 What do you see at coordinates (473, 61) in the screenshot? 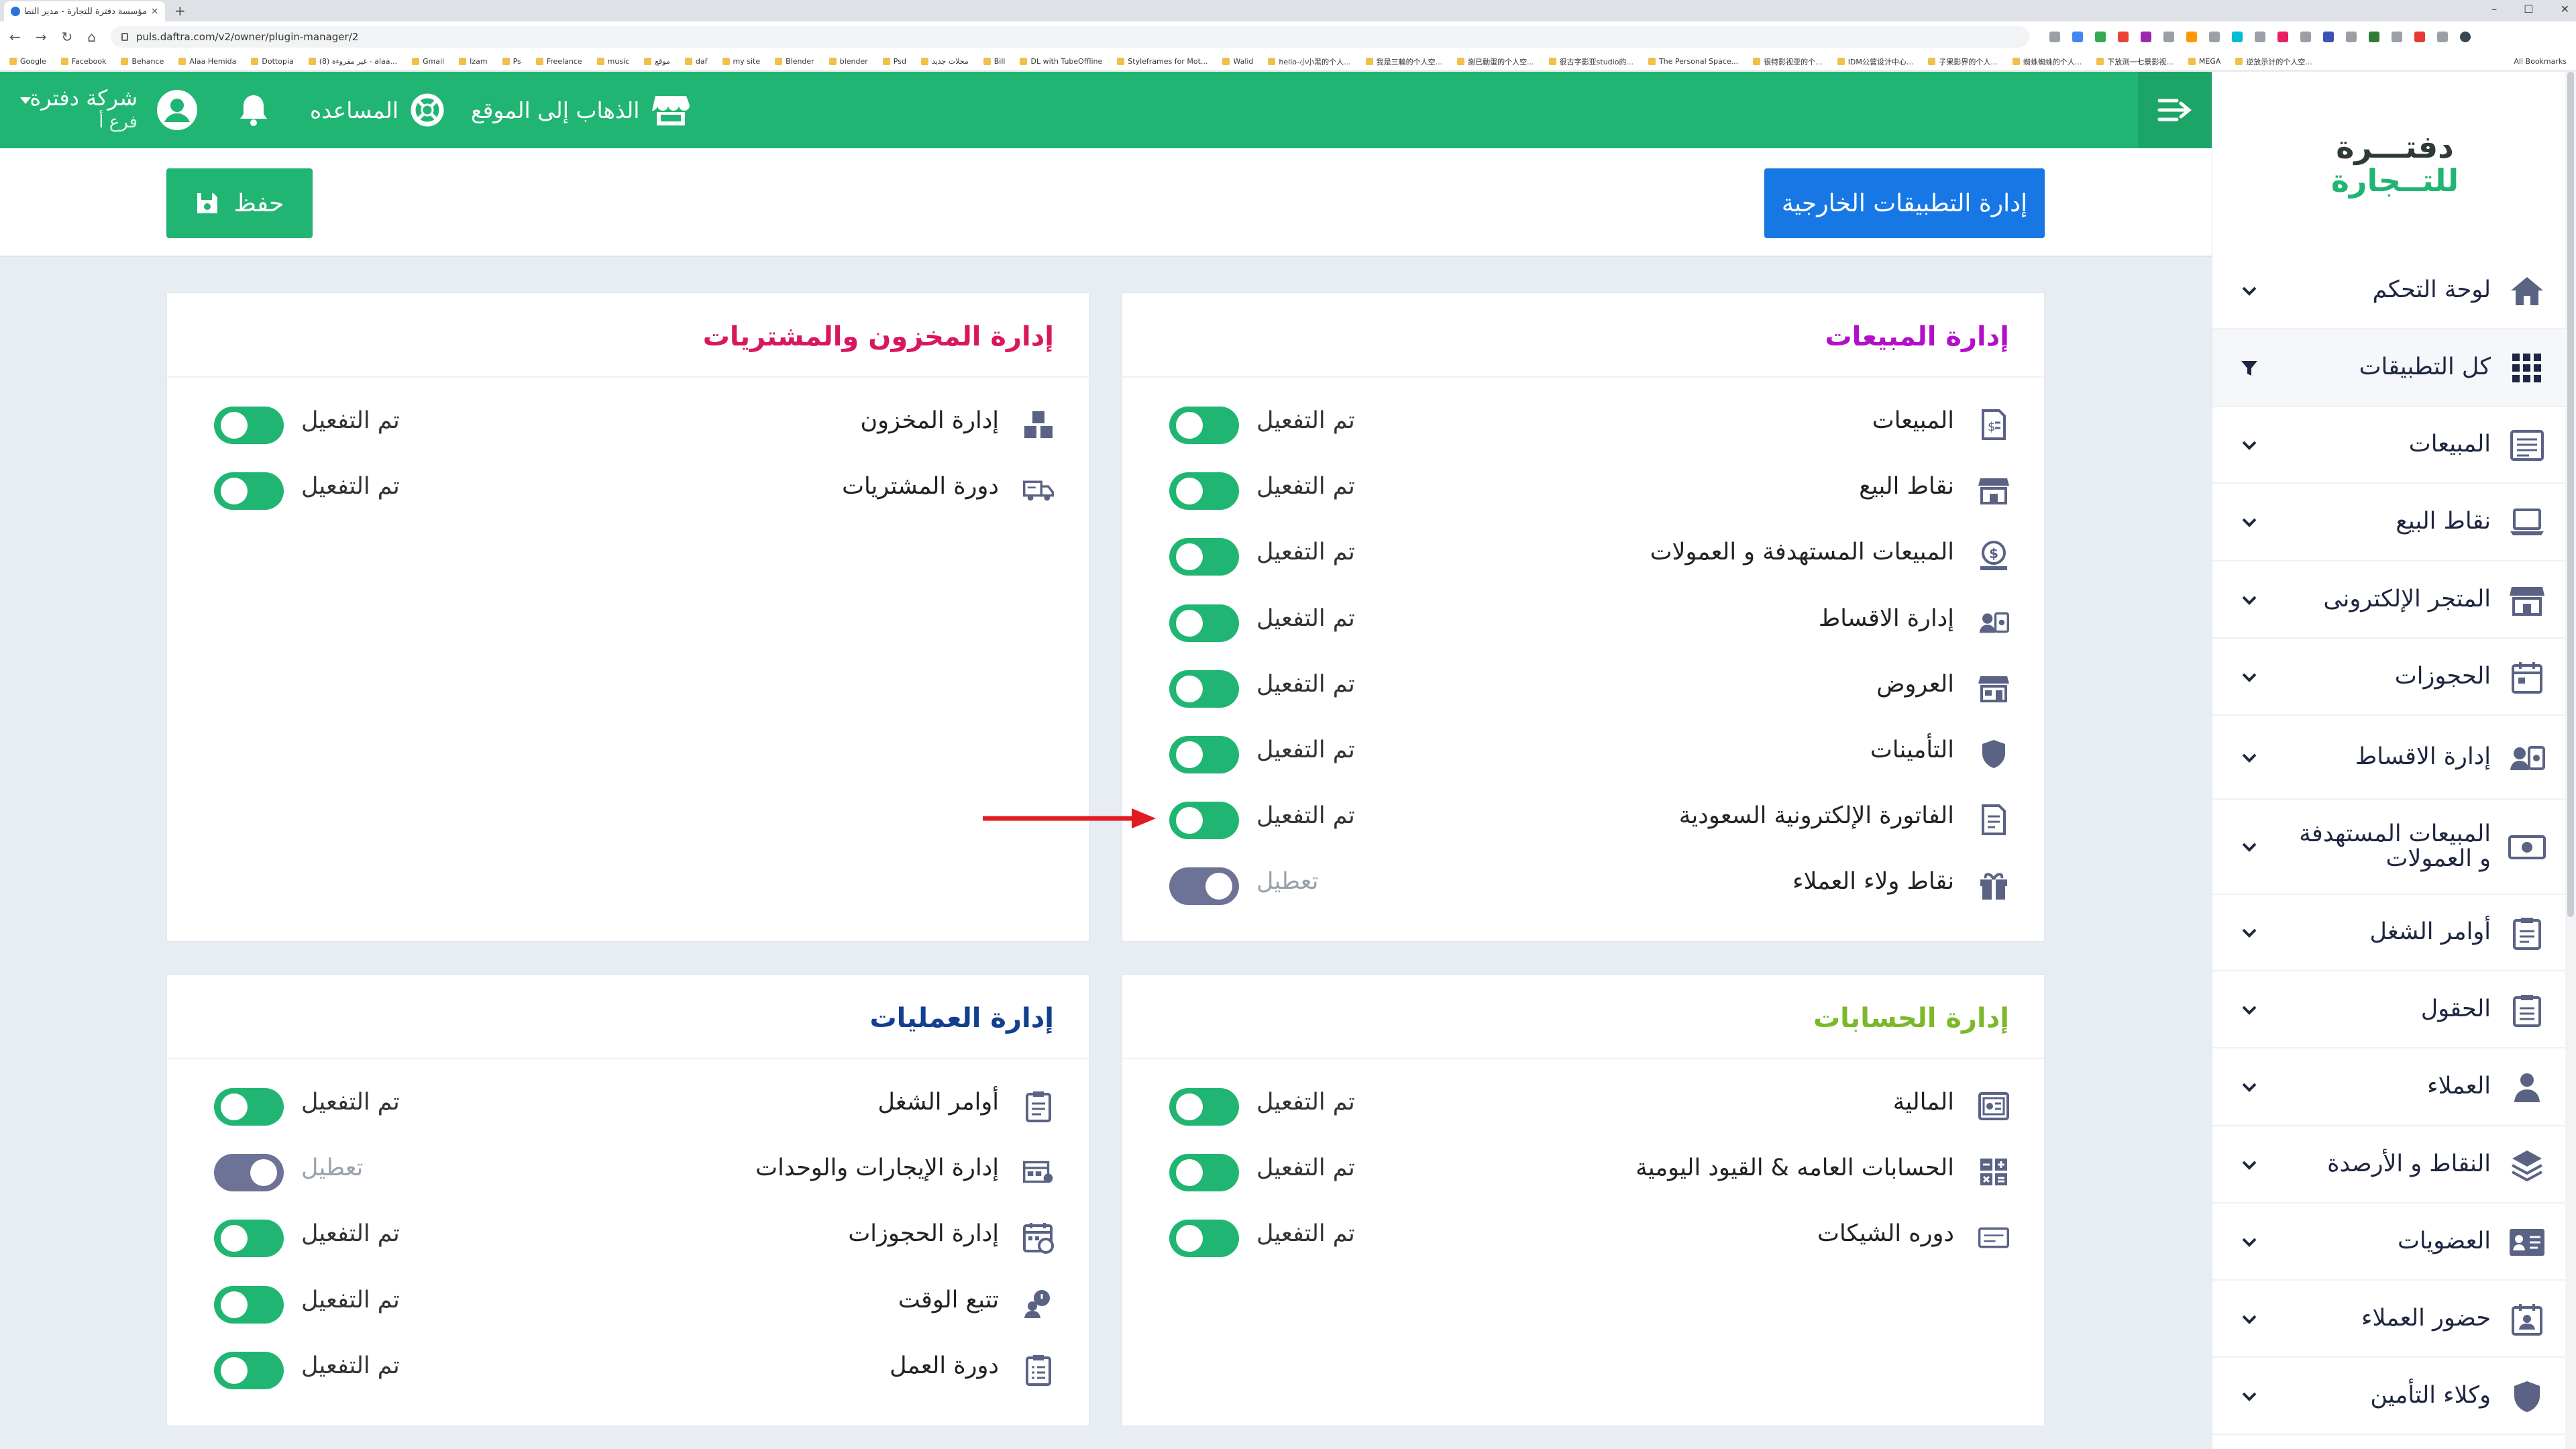
I see `bookmark-item: Izam` at bounding box center [473, 61].